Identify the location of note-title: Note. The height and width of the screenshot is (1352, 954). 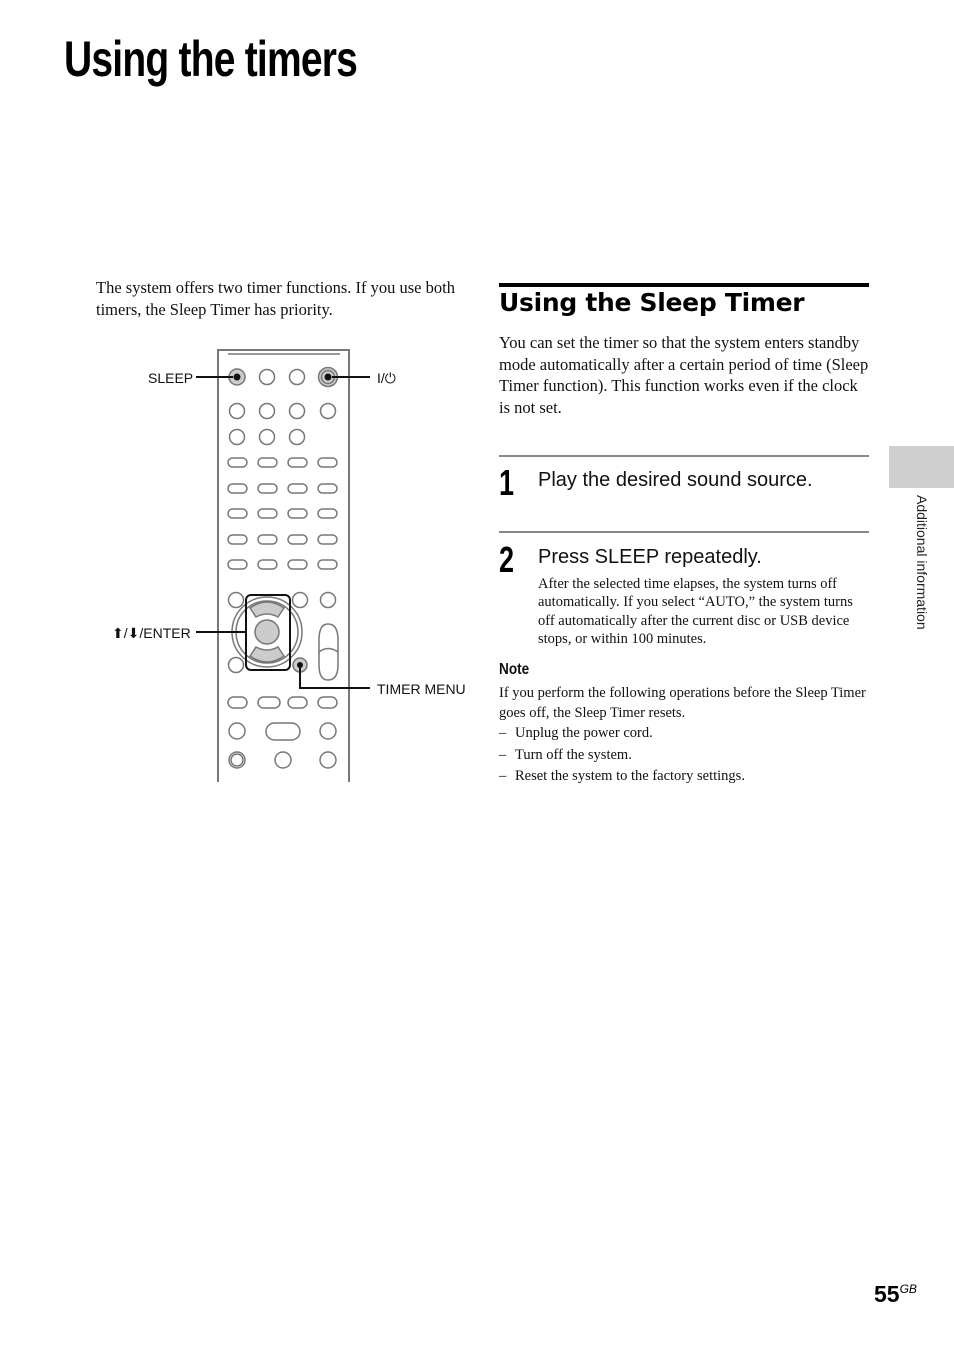
(514, 669).